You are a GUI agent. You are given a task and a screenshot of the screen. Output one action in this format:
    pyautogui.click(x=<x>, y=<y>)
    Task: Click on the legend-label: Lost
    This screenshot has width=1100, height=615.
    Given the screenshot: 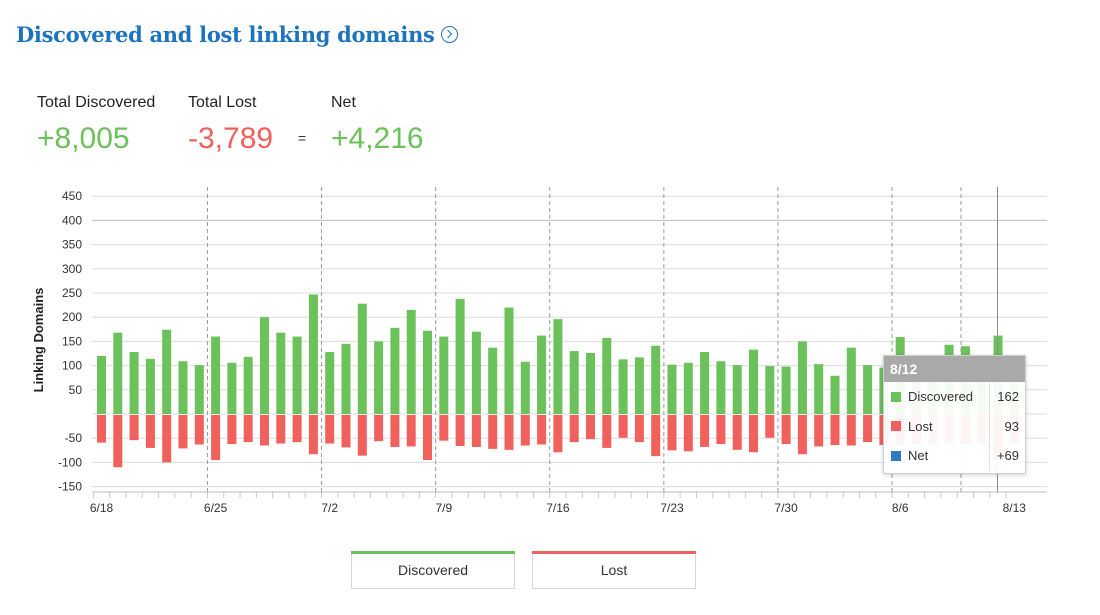 What is the action you would take?
    pyautogui.click(x=614, y=570)
    